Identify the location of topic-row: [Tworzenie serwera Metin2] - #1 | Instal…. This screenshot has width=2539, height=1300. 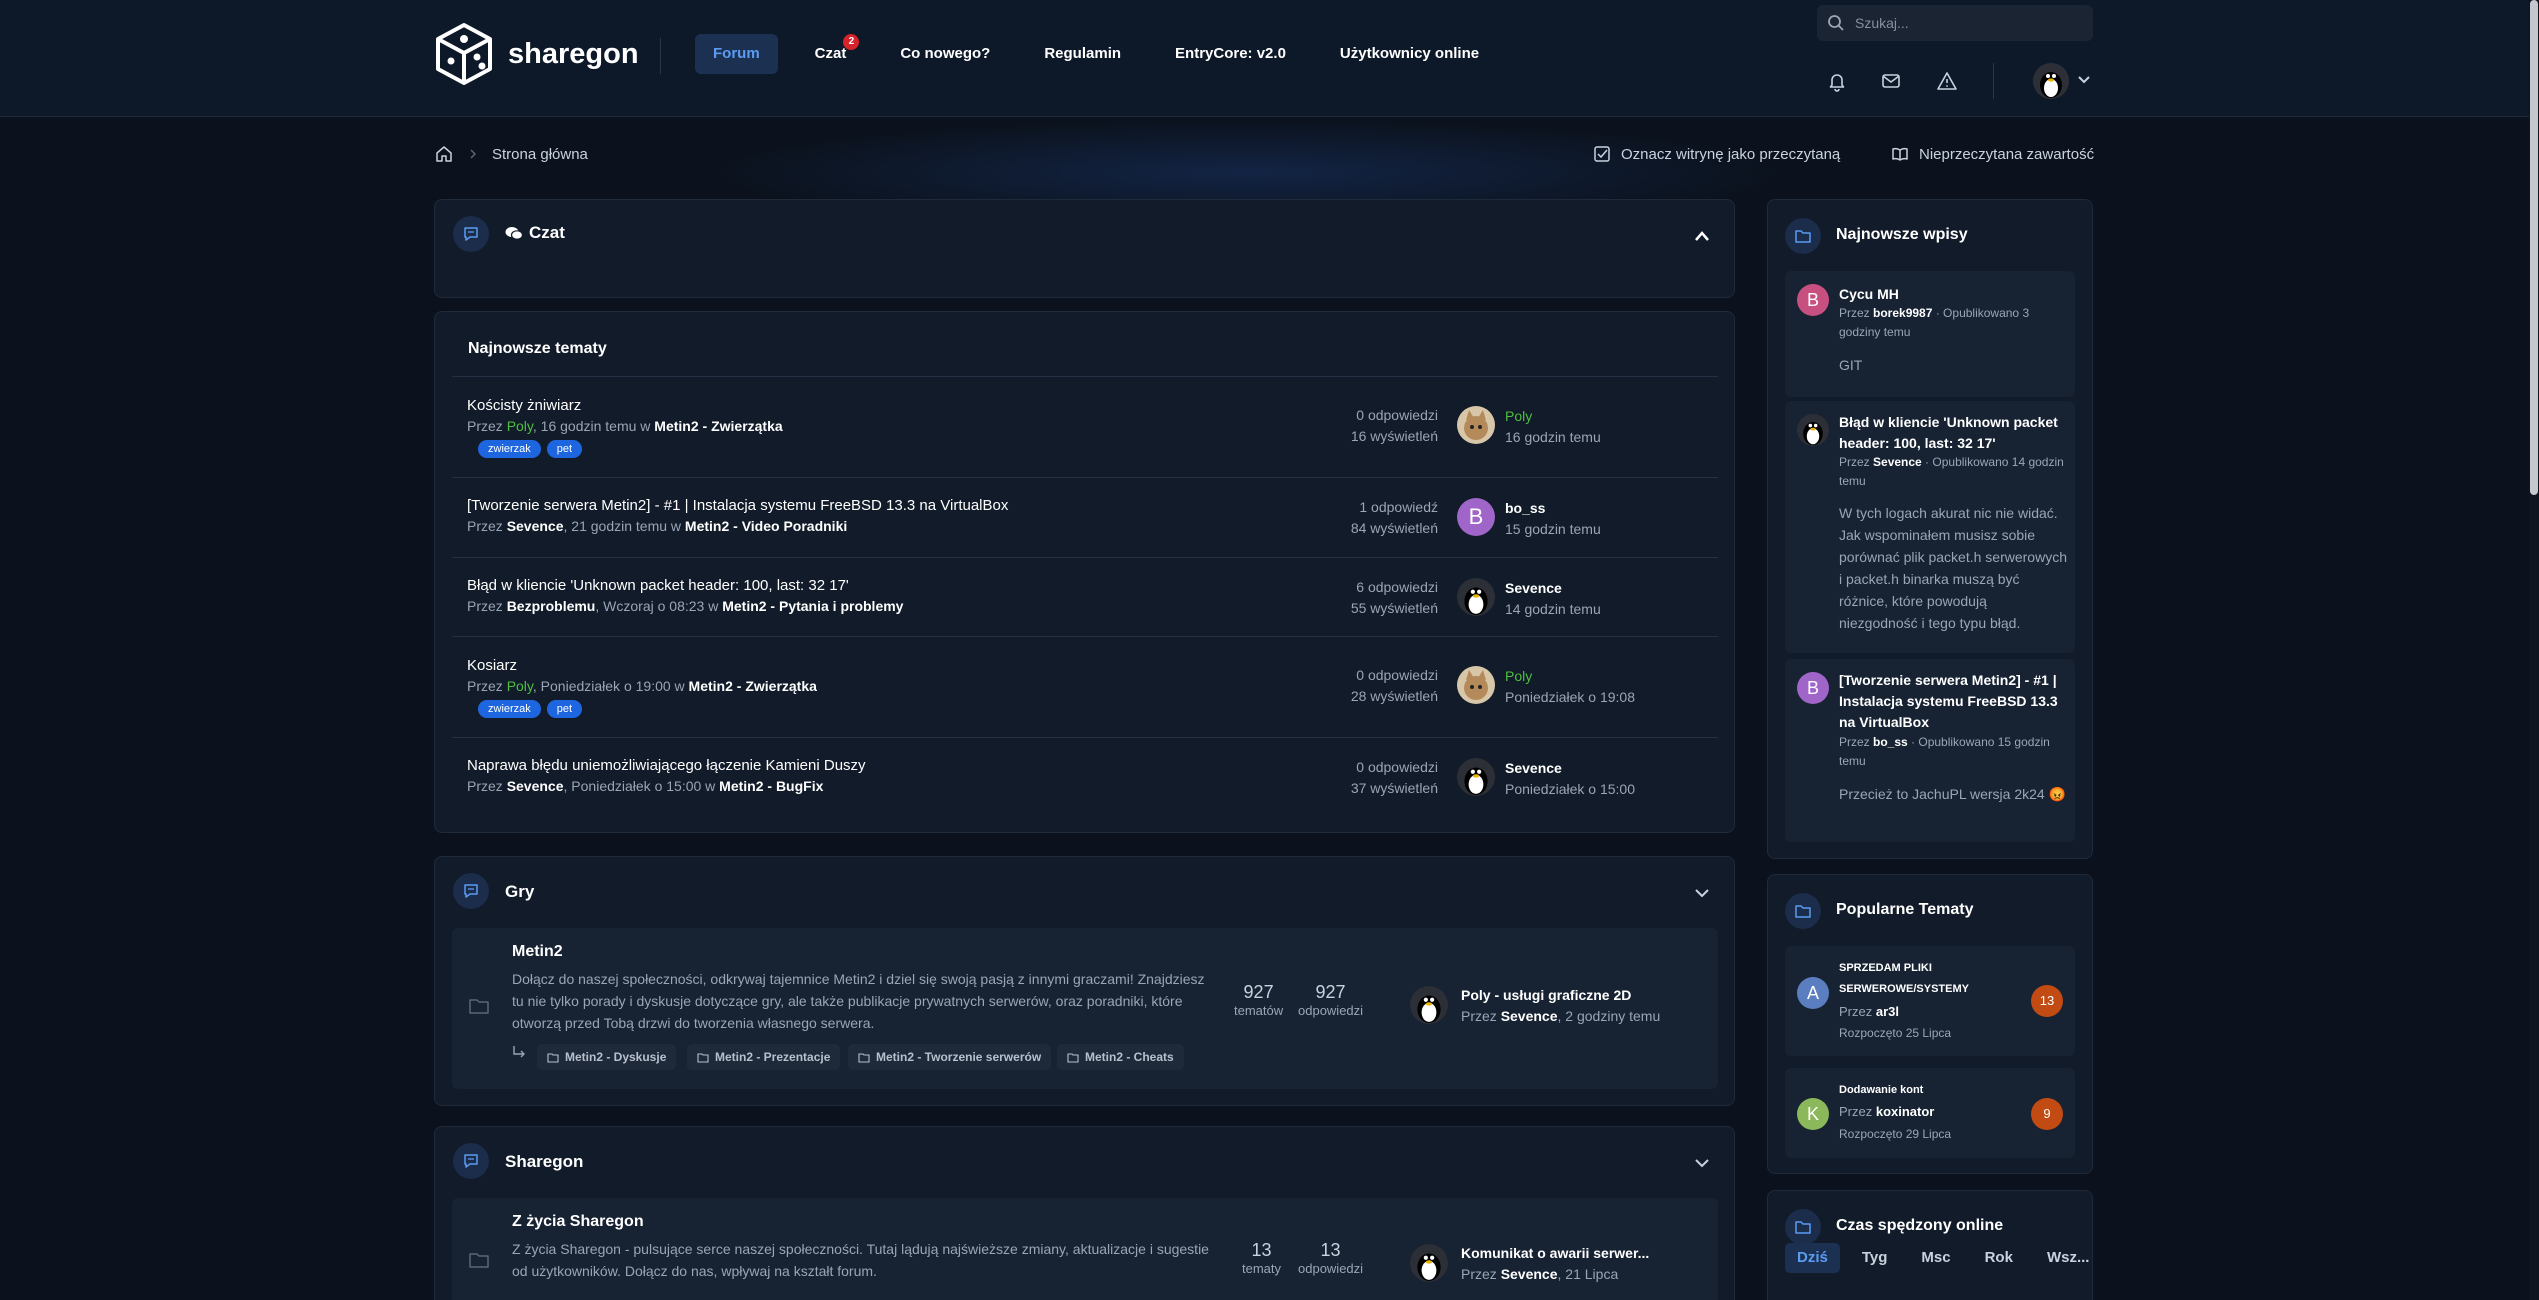
(1085, 518).